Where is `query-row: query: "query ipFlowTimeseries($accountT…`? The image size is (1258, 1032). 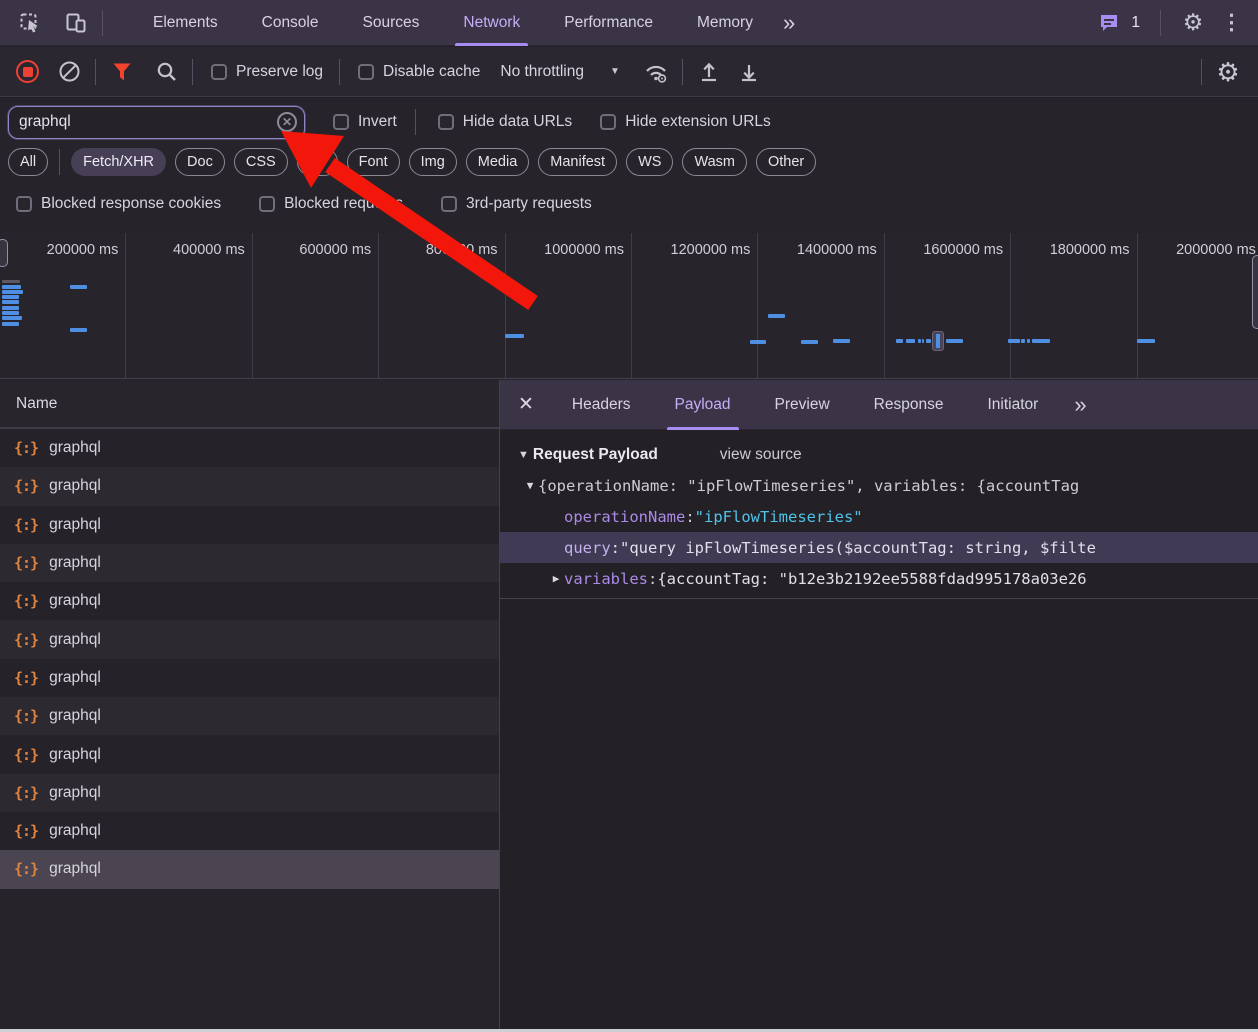
query-row: query: "query ipFlowTimeseries($accountT… is located at coordinates (879, 547).